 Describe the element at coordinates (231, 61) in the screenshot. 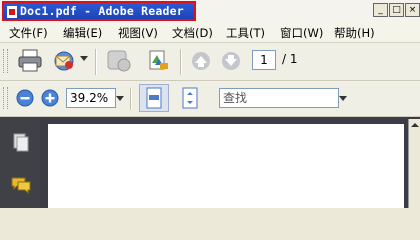

I see `next-page-icon` at that location.